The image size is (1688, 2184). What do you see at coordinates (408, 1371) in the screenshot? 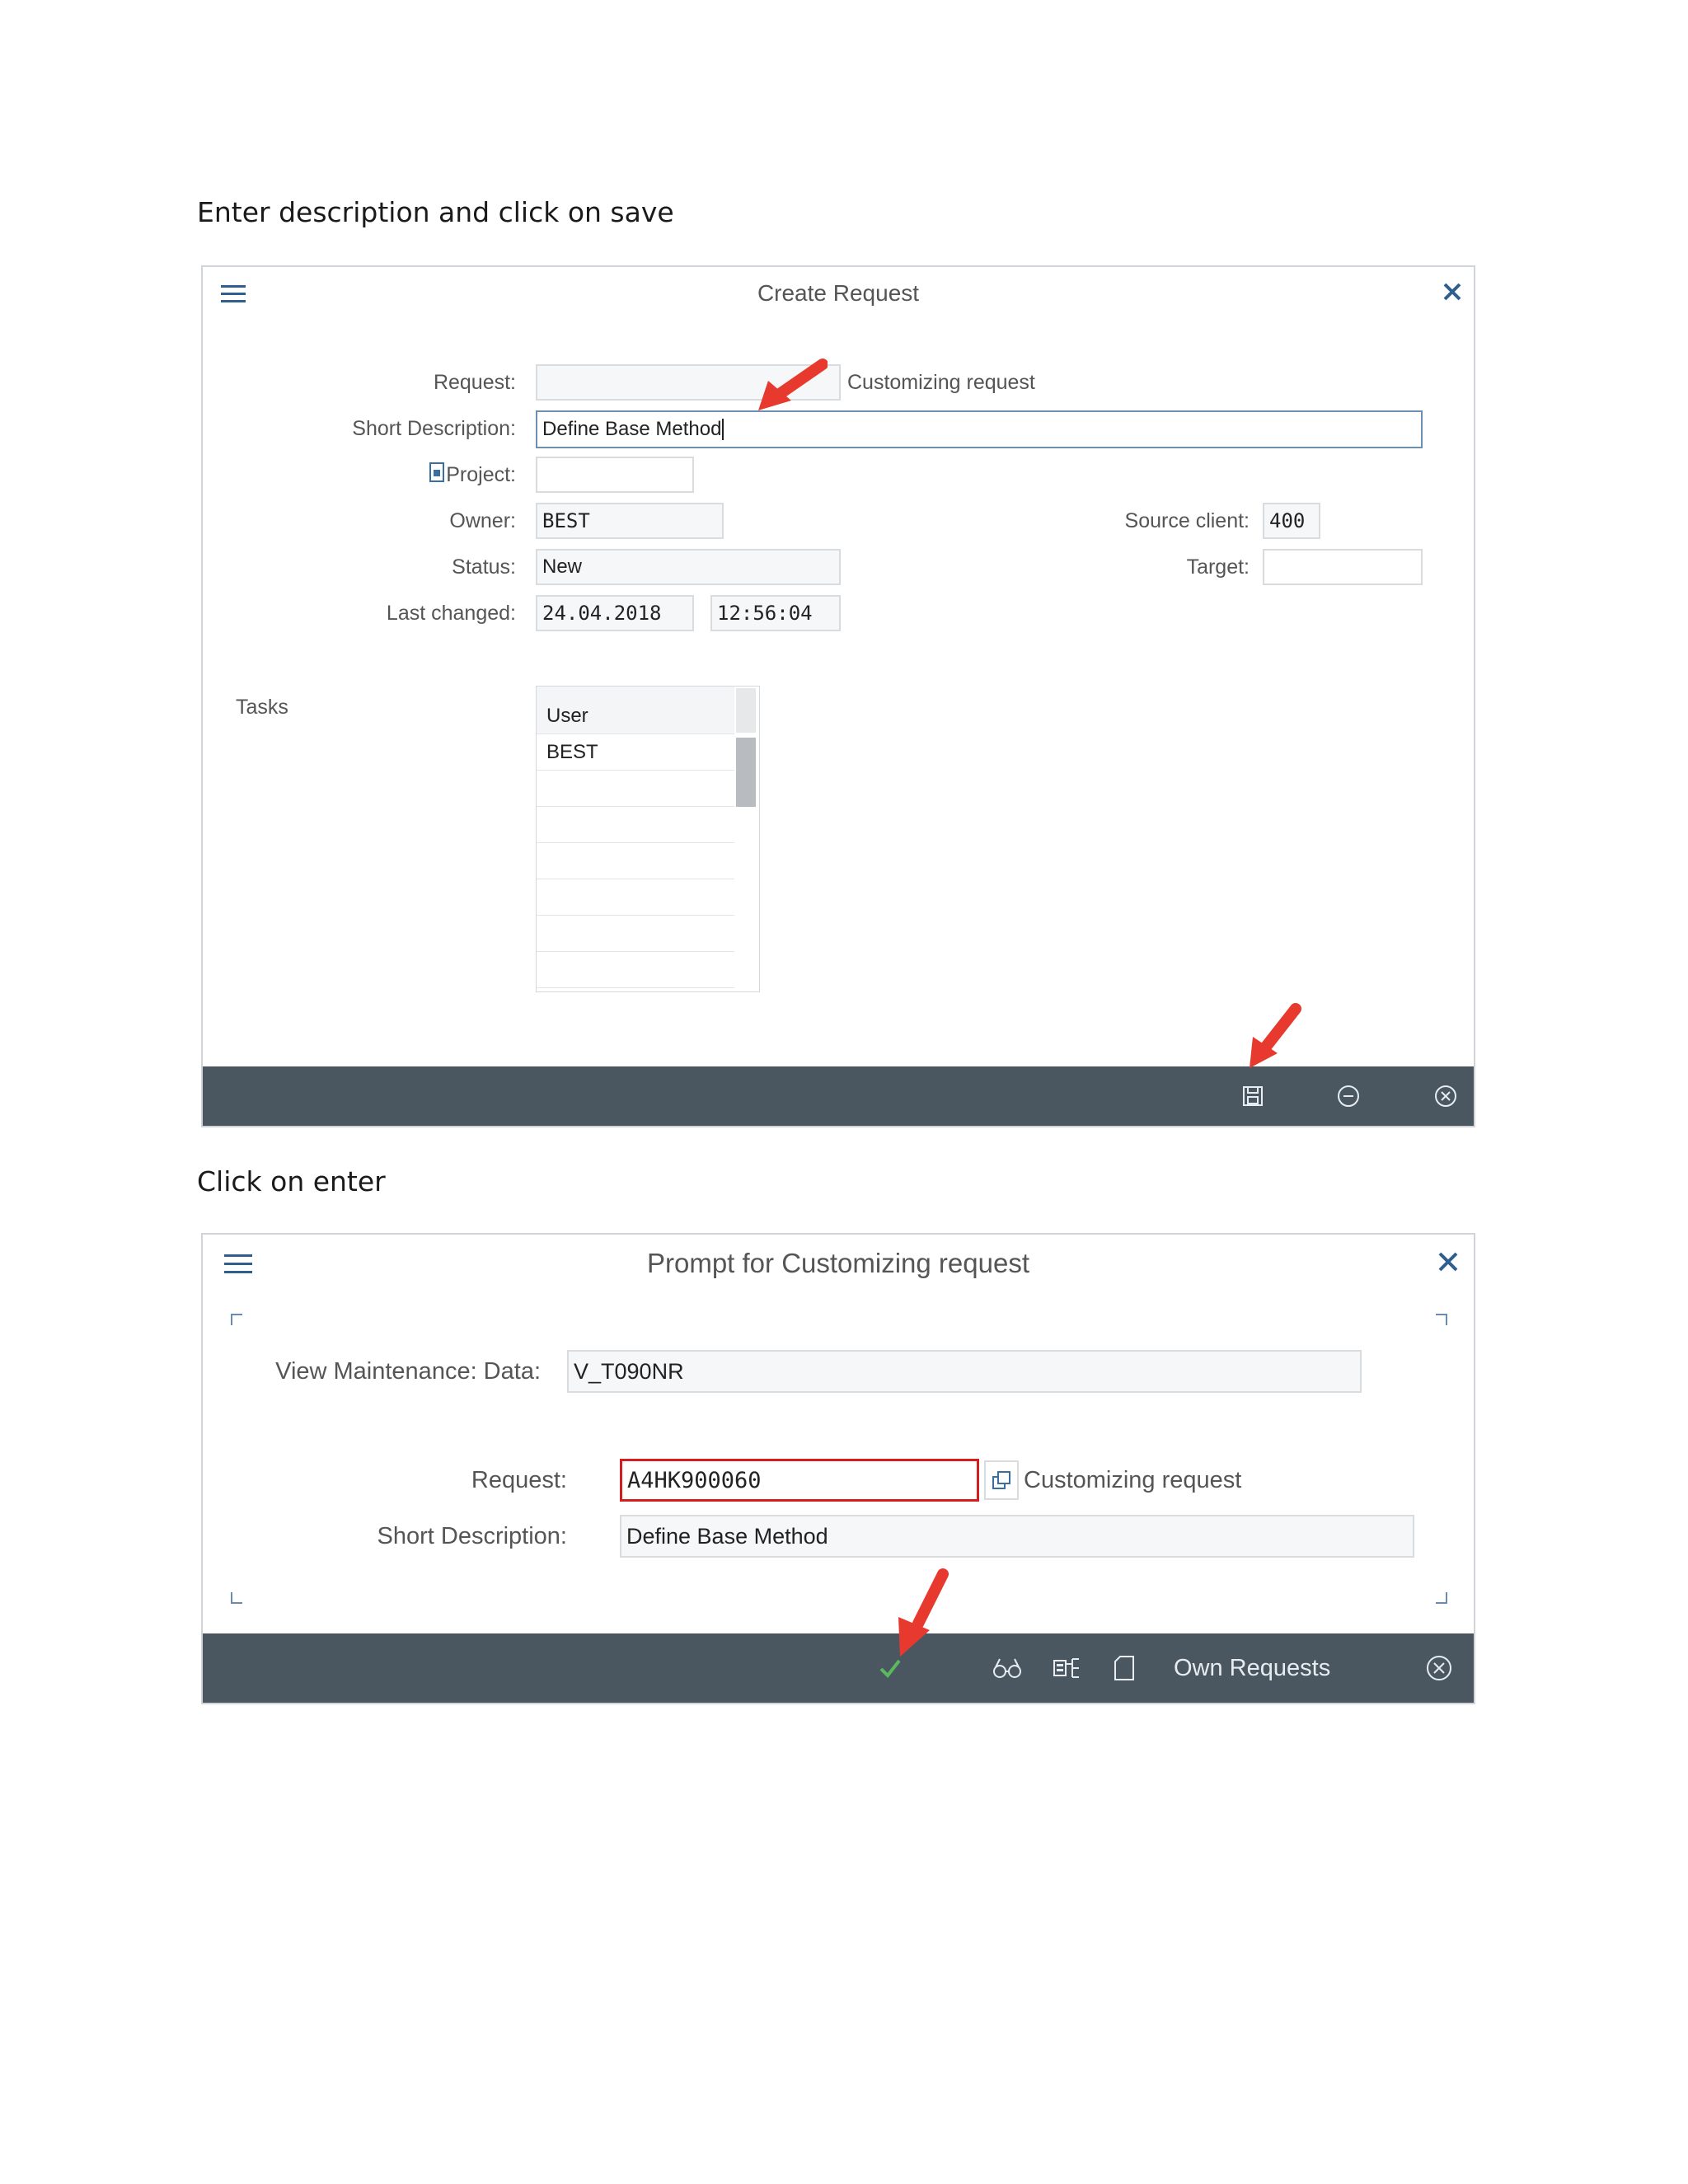
I see `view-maintenance-label: View Maintenance: Data:` at bounding box center [408, 1371].